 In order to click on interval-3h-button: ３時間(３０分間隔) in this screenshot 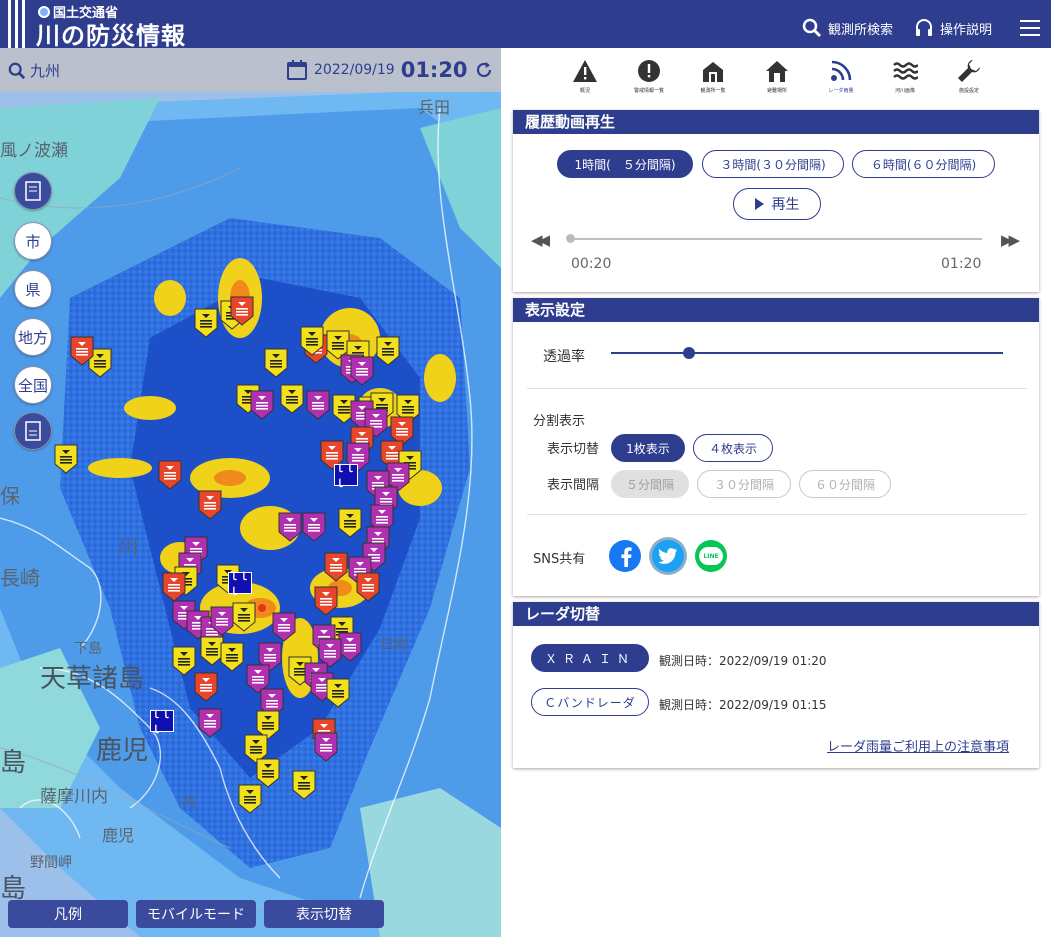, I will do `click(773, 164)`.